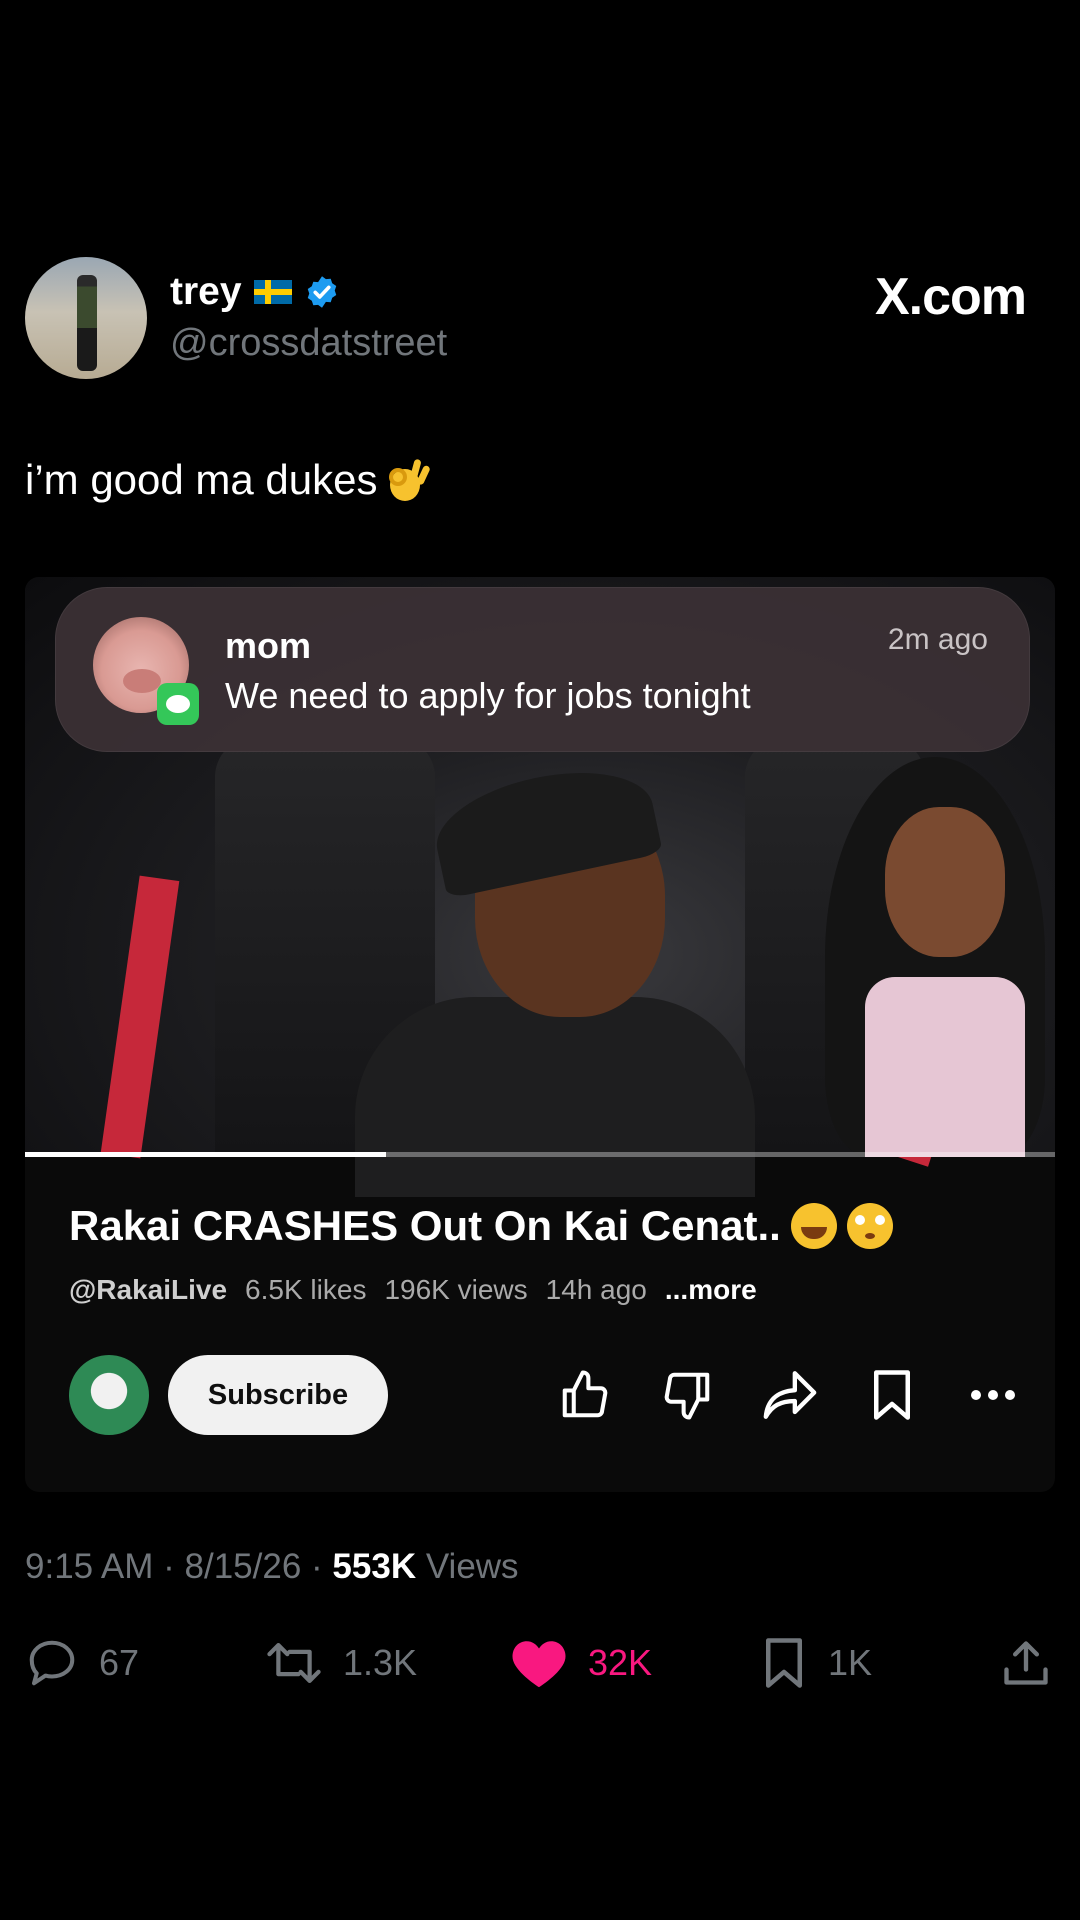 The height and width of the screenshot is (1920, 1080). I want to click on video-person-center, so click(555, 976).